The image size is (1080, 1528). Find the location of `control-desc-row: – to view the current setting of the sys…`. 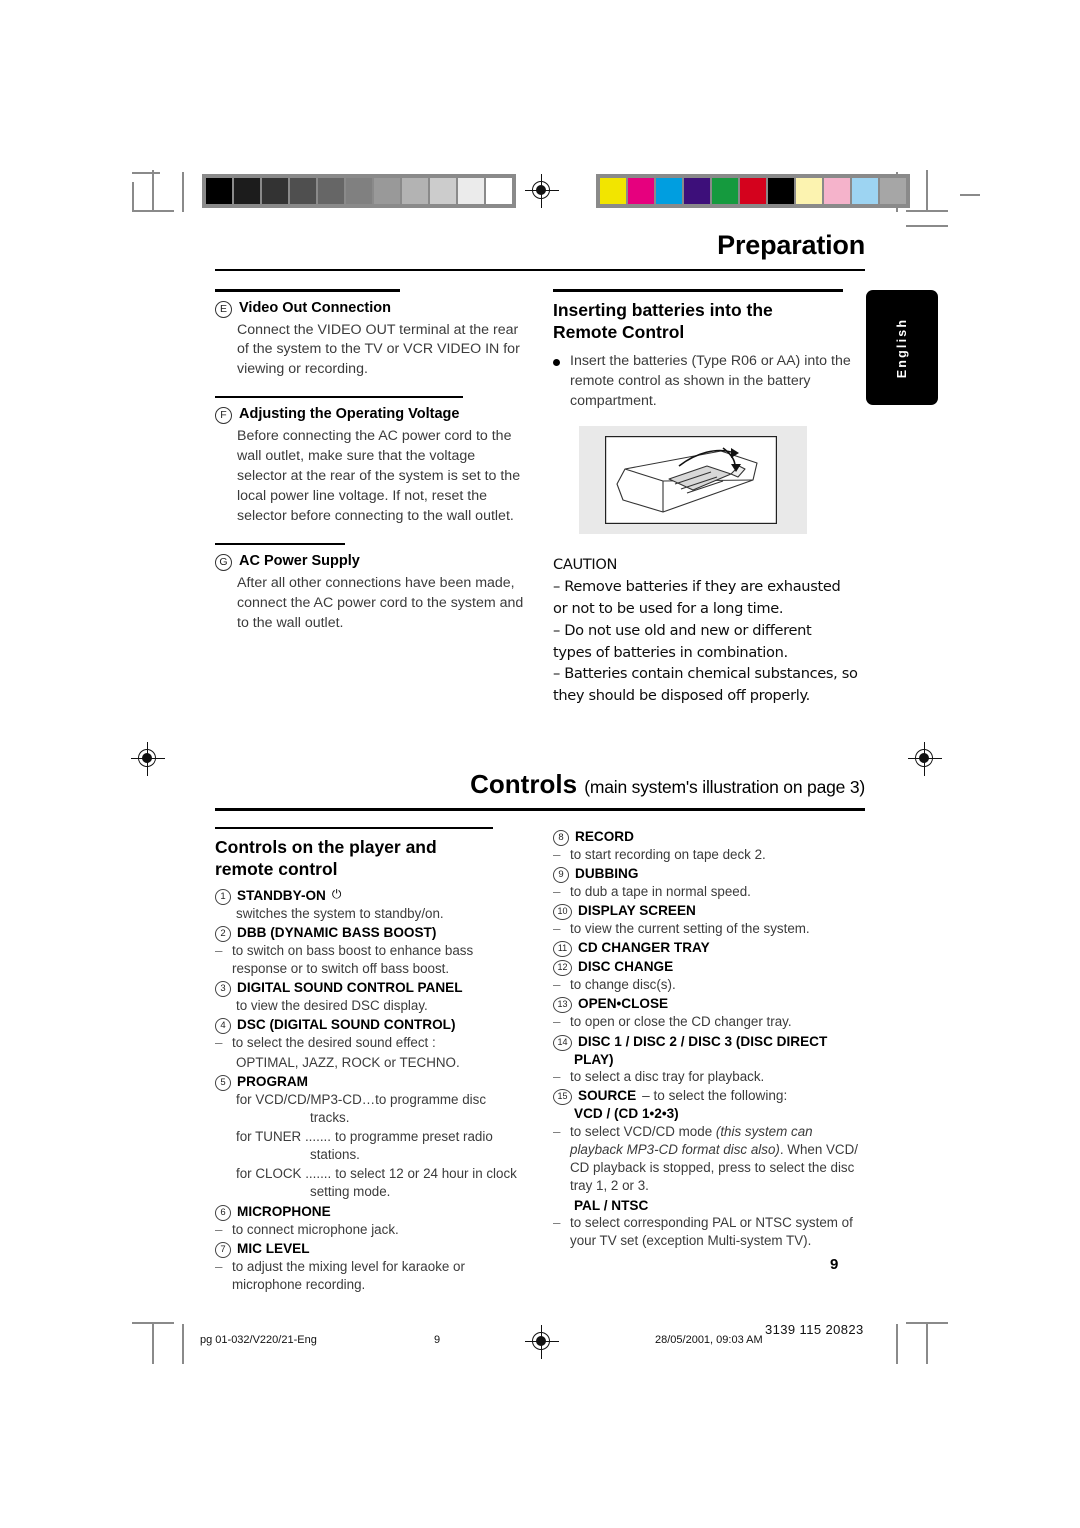

control-desc-row: – to view the current setting of the sys… is located at coordinates (709, 929).